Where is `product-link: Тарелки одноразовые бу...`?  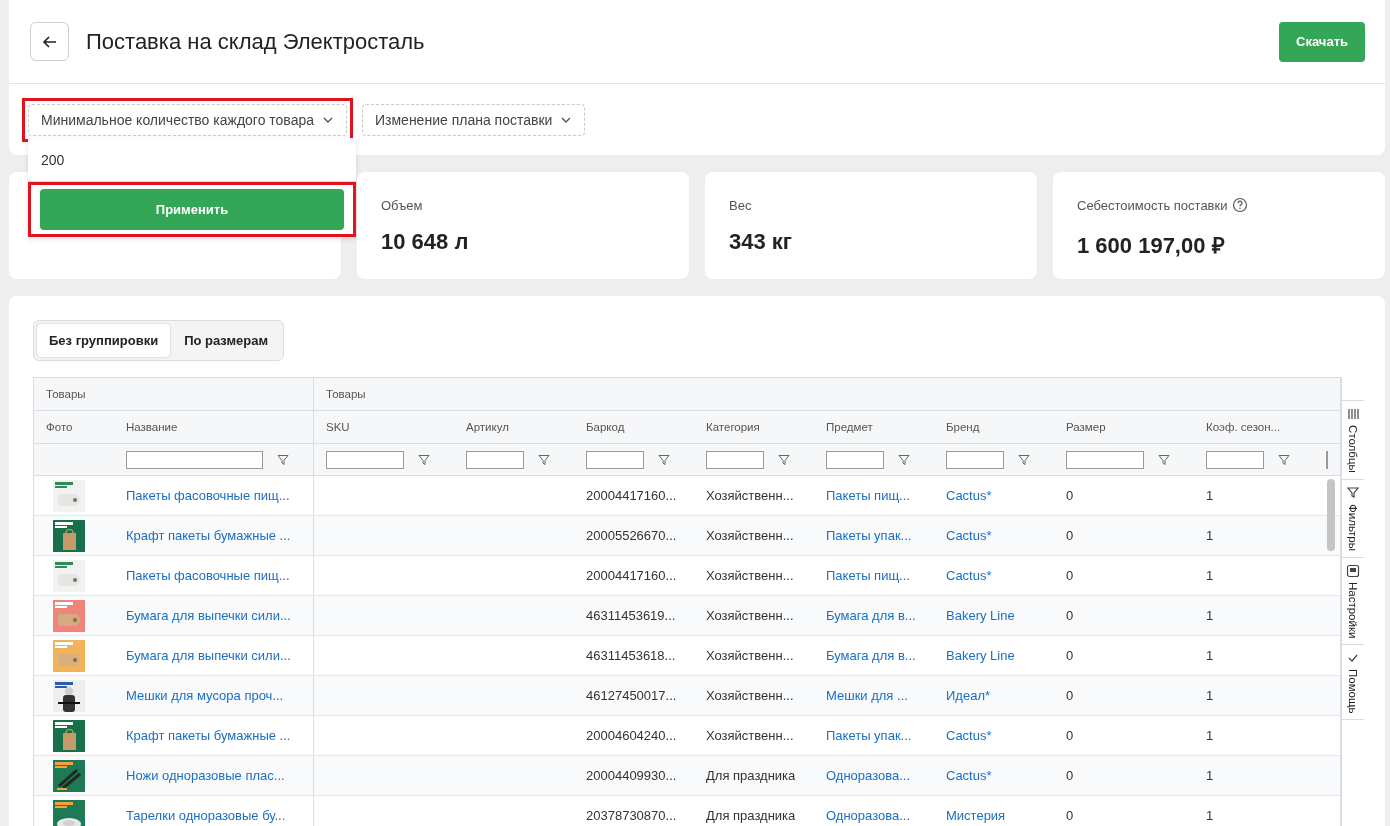 product-link: Тарелки одноразовые бу... is located at coordinates (206, 815).